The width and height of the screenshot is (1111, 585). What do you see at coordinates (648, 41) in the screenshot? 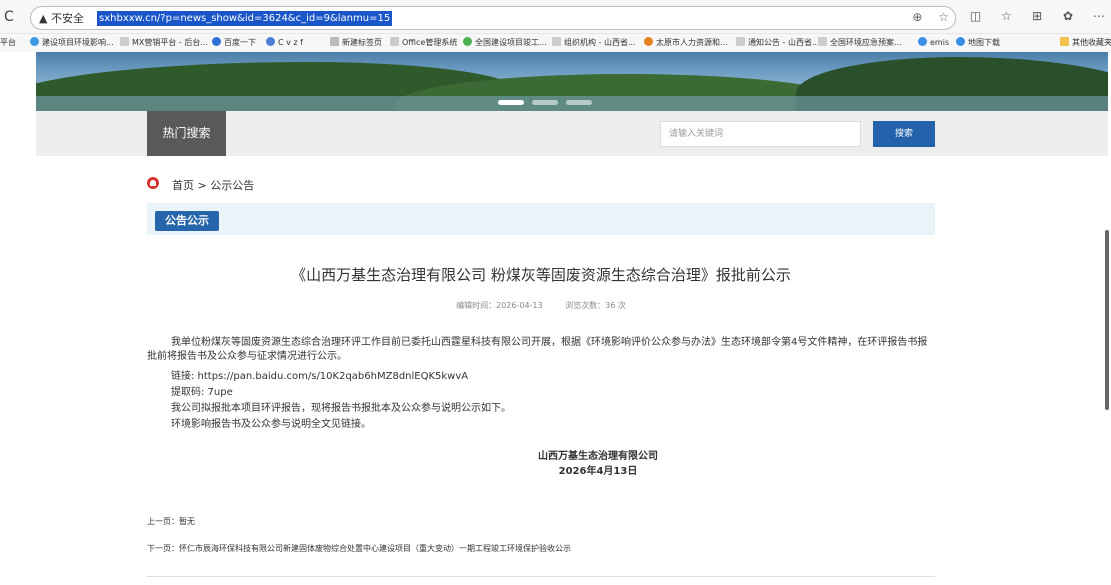
I see `emblem-icon` at bounding box center [648, 41].